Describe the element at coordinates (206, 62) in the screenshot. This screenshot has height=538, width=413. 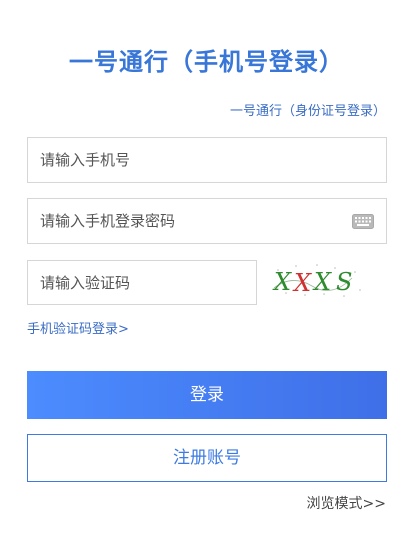
I see `page-title: 一号通行（手机号登录）` at that location.